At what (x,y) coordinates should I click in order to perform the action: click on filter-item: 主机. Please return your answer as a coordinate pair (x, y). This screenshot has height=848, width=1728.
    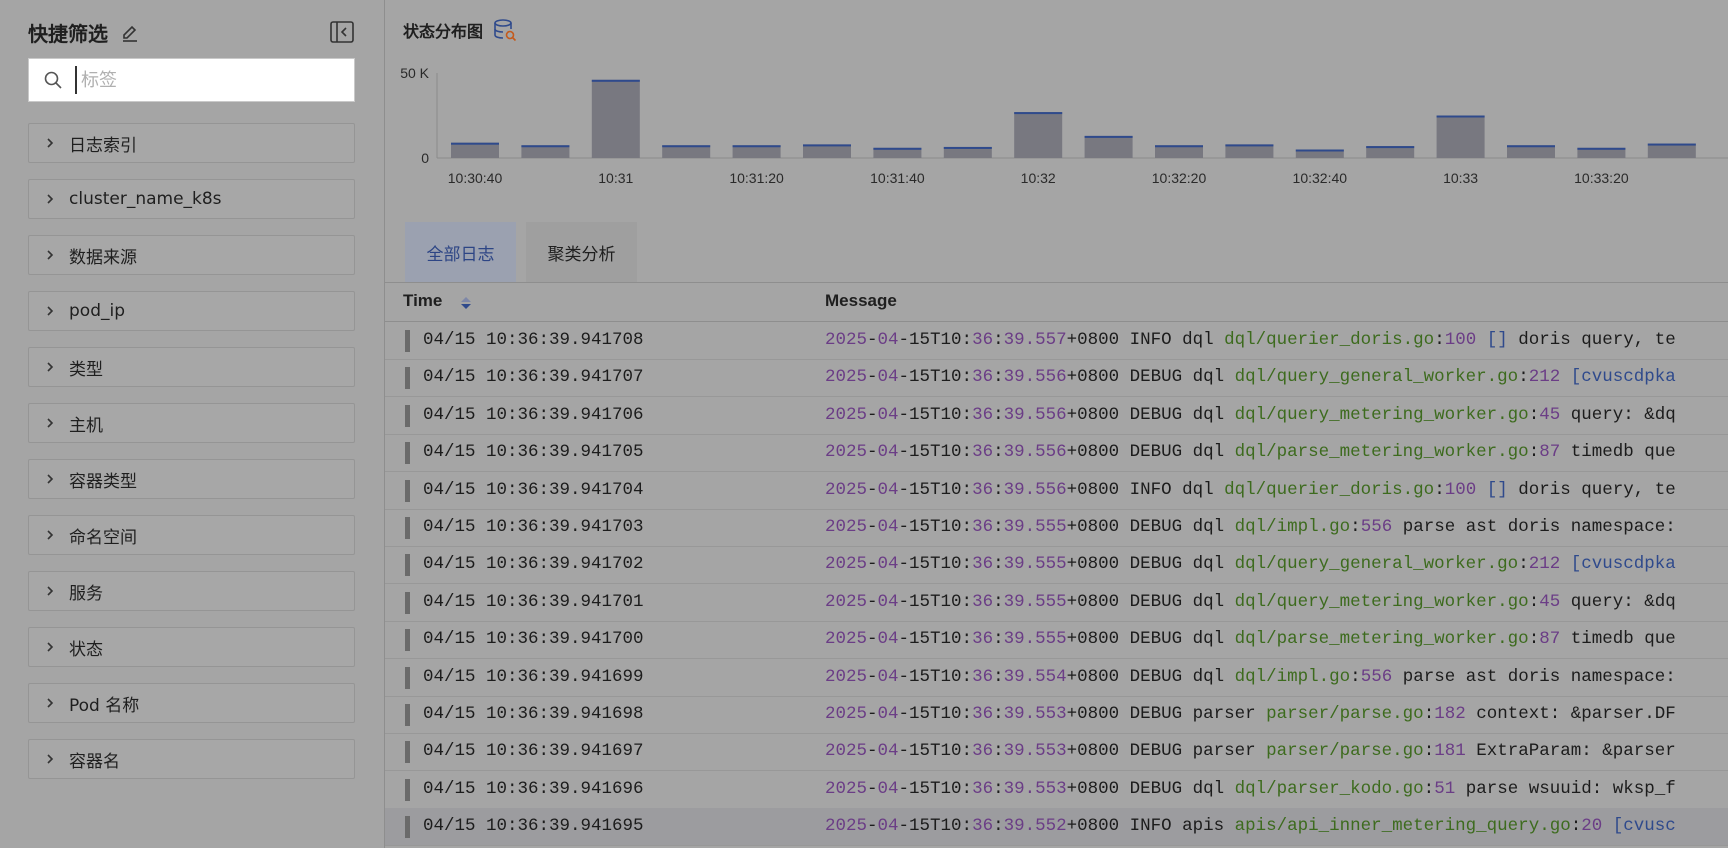
    Looking at the image, I should click on (191, 423).